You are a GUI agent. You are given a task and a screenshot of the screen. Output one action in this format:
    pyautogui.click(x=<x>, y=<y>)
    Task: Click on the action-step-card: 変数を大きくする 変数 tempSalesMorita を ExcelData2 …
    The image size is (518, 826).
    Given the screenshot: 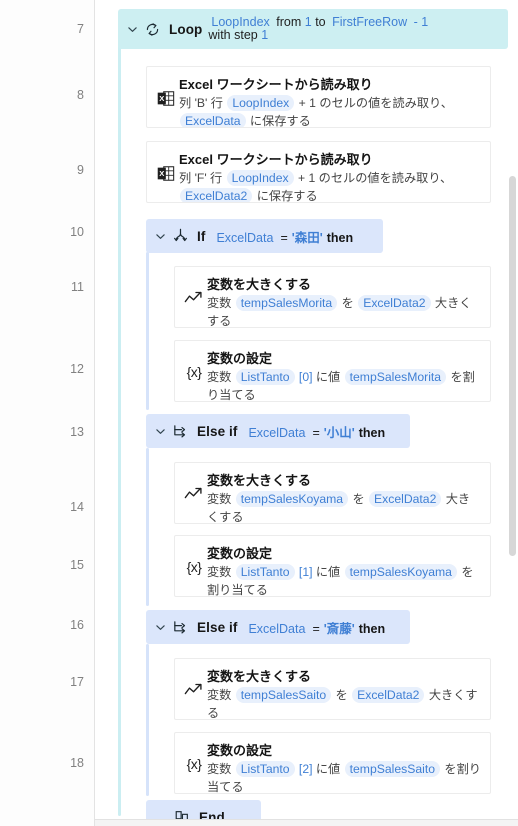 What is the action you would take?
    pyautogui.click(x=332, y=297)
    